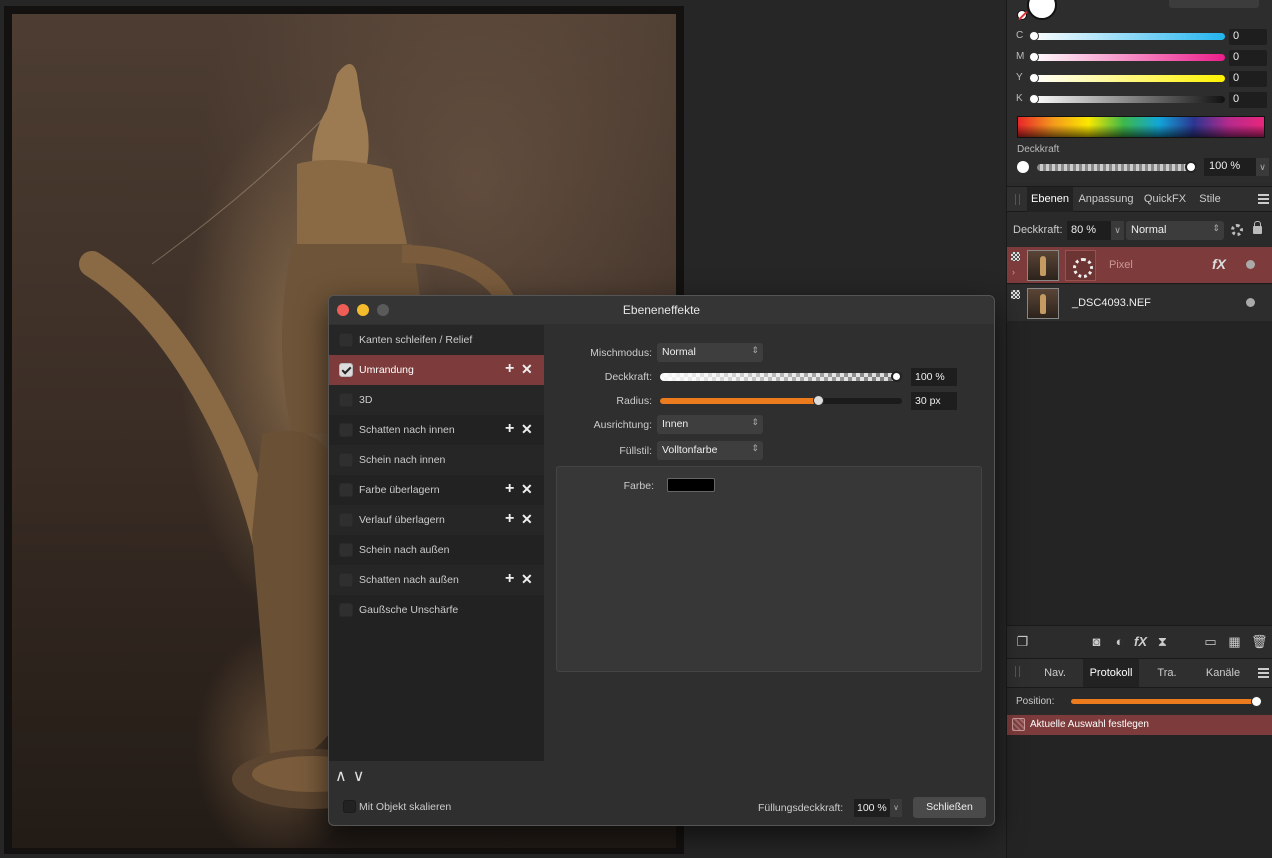 This screenshot has height=858, width=1272. I want to click on effect-row: Schein nach innen, so click(436, 460).